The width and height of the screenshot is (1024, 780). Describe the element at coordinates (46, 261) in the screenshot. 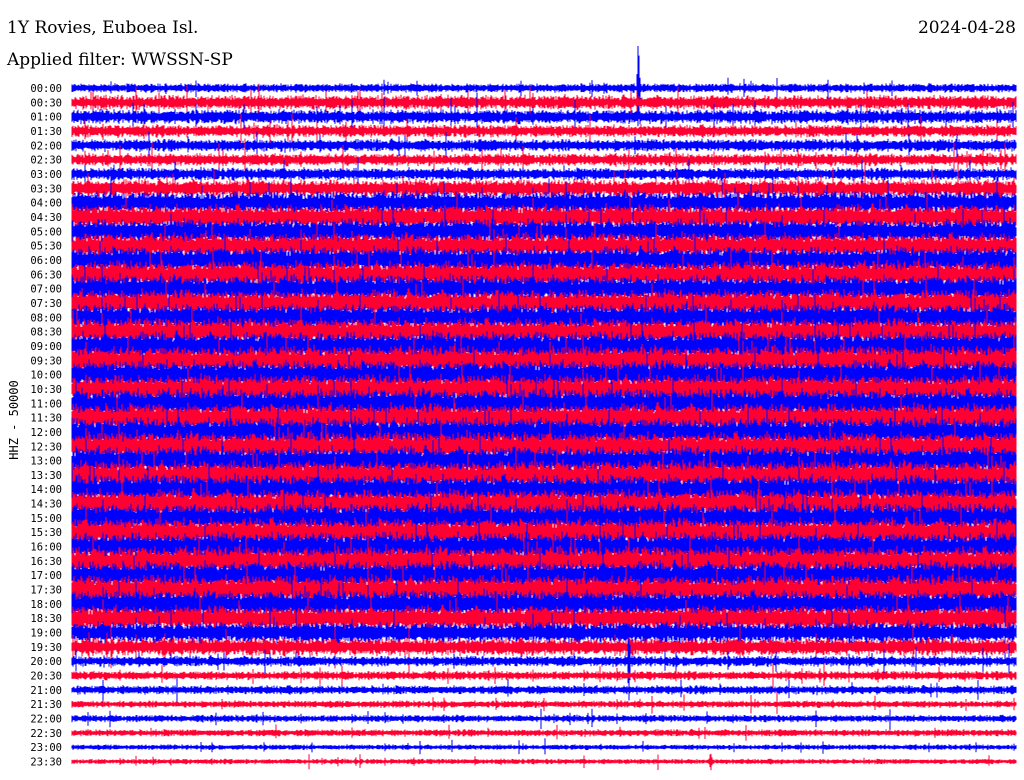

I see `time-tick-label: 06:00` at that location.